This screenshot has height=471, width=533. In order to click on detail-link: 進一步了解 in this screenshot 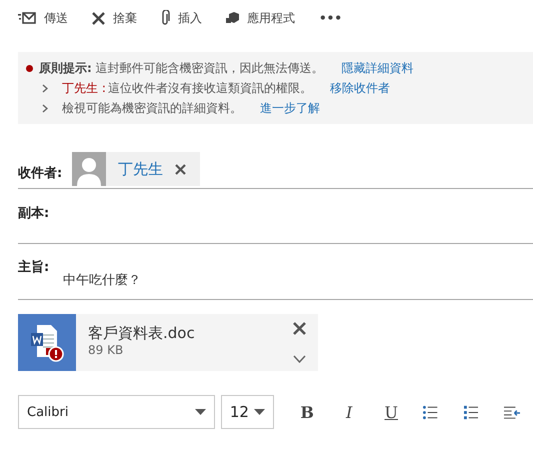, I will do `click(290, 108)`.